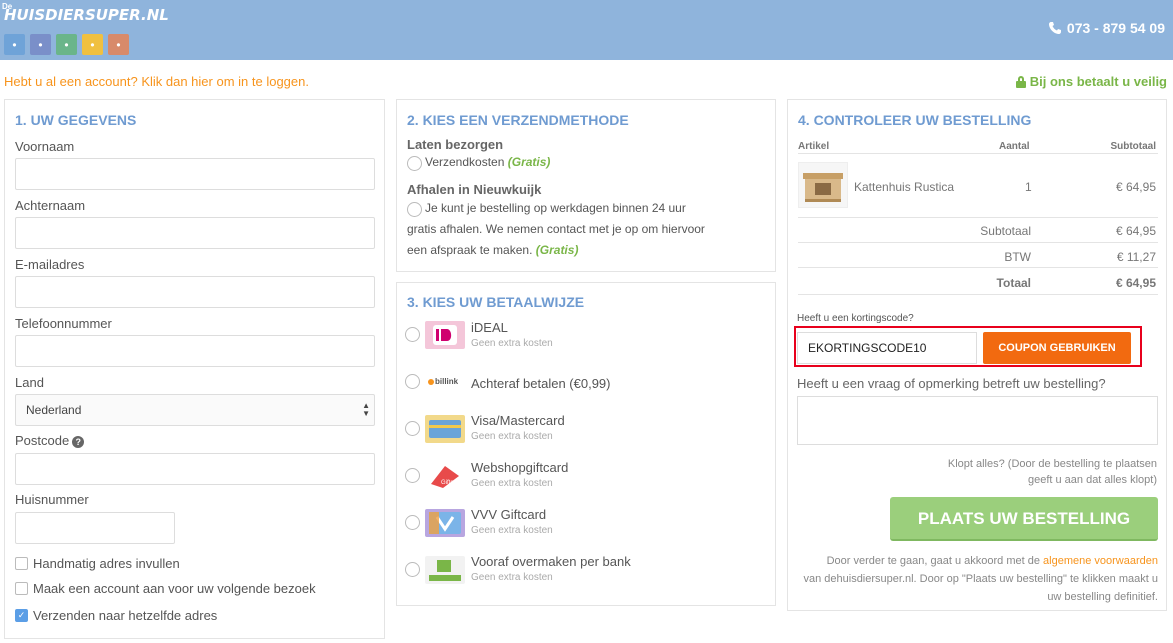  I want to click on select-arrows-icon: ▲ ▼, so click(366, 409).